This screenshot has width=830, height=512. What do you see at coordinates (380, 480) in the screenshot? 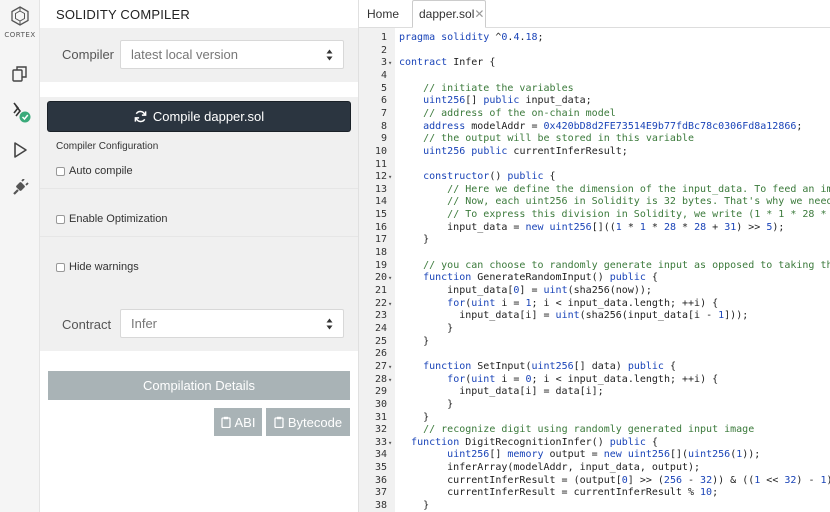
I see `line-number: 36` at bounding box center [380, 480].